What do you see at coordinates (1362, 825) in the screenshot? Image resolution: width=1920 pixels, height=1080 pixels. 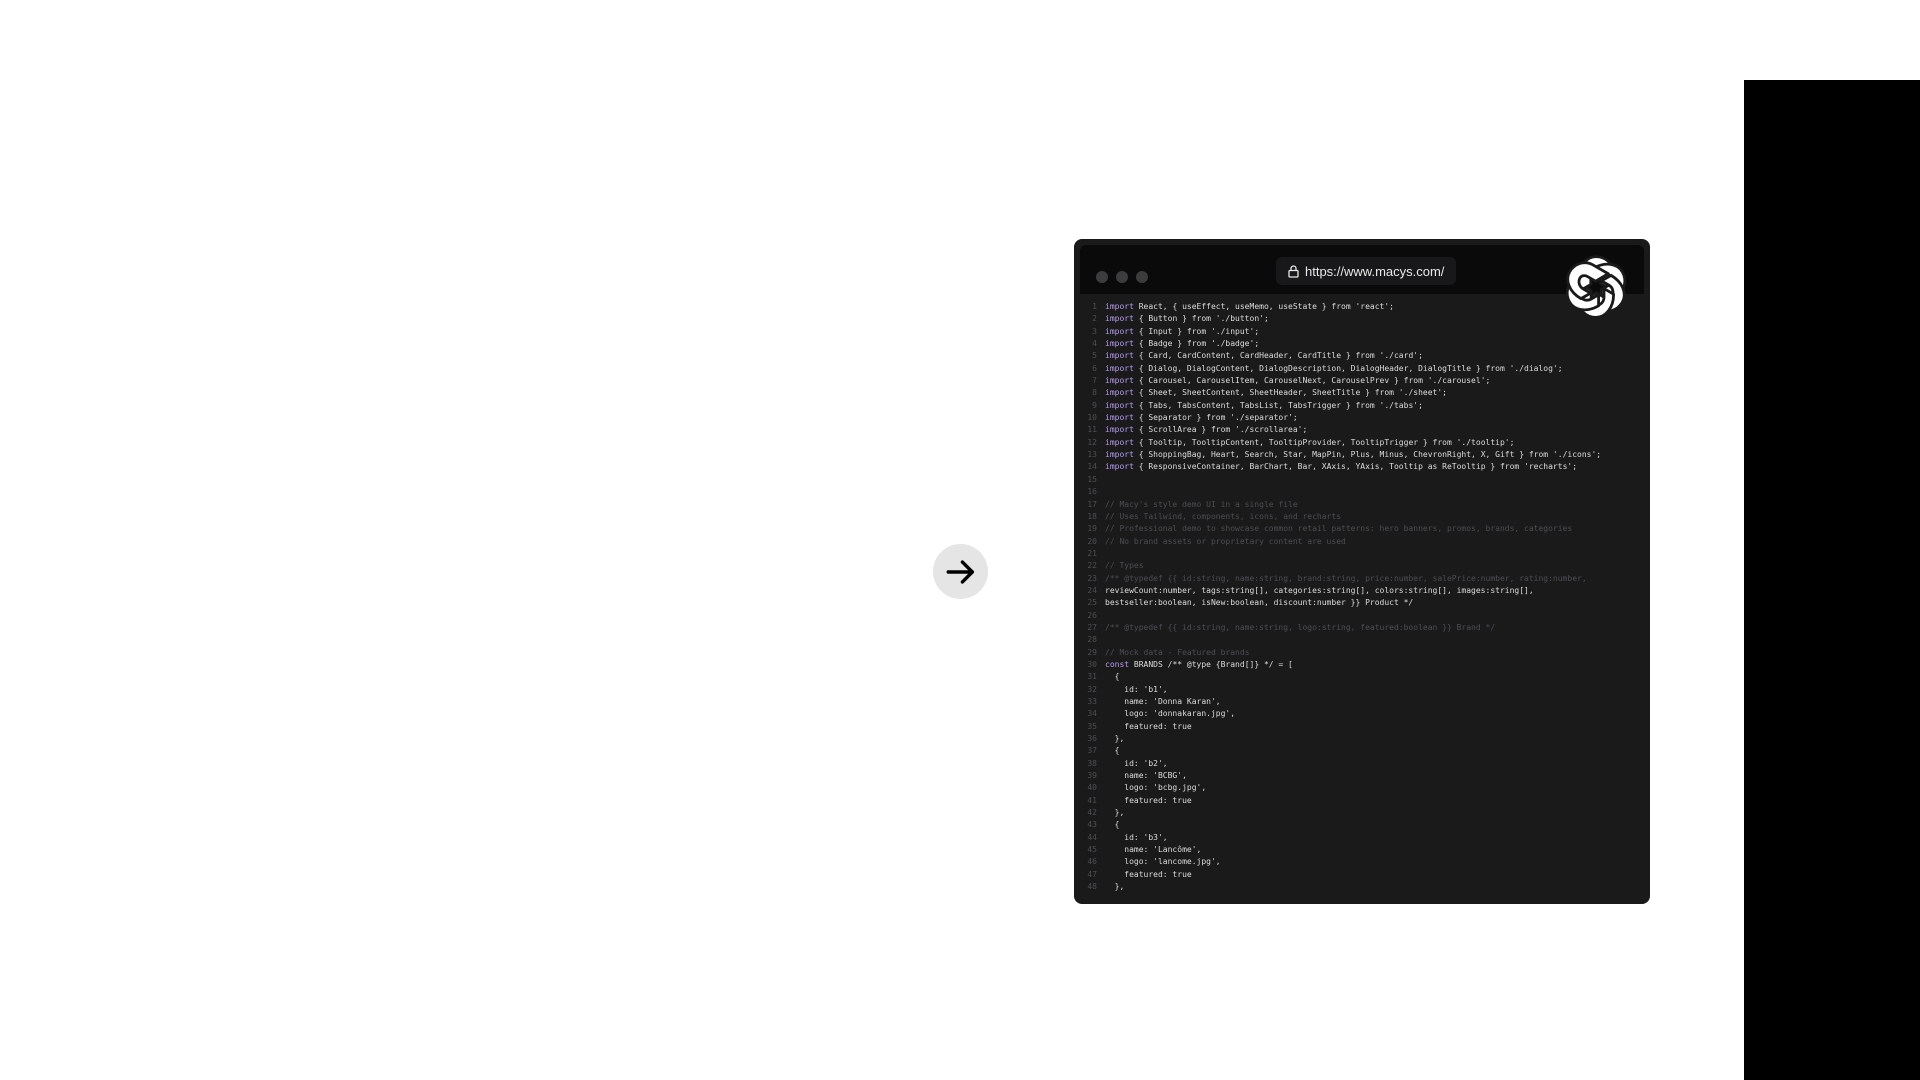 I see `code-line: 43 {` at bounding box center [1362, 825].